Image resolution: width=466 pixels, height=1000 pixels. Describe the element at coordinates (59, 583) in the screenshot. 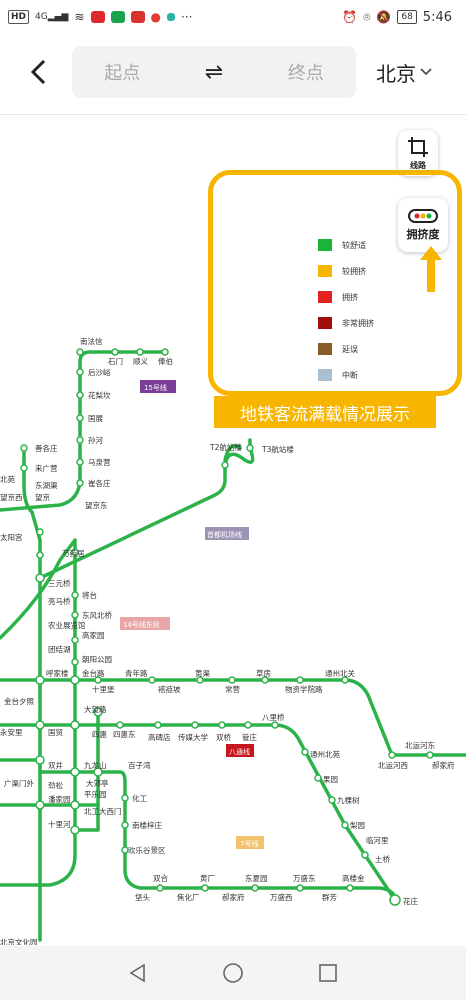

I see `station-label: 三元桥` at that location.